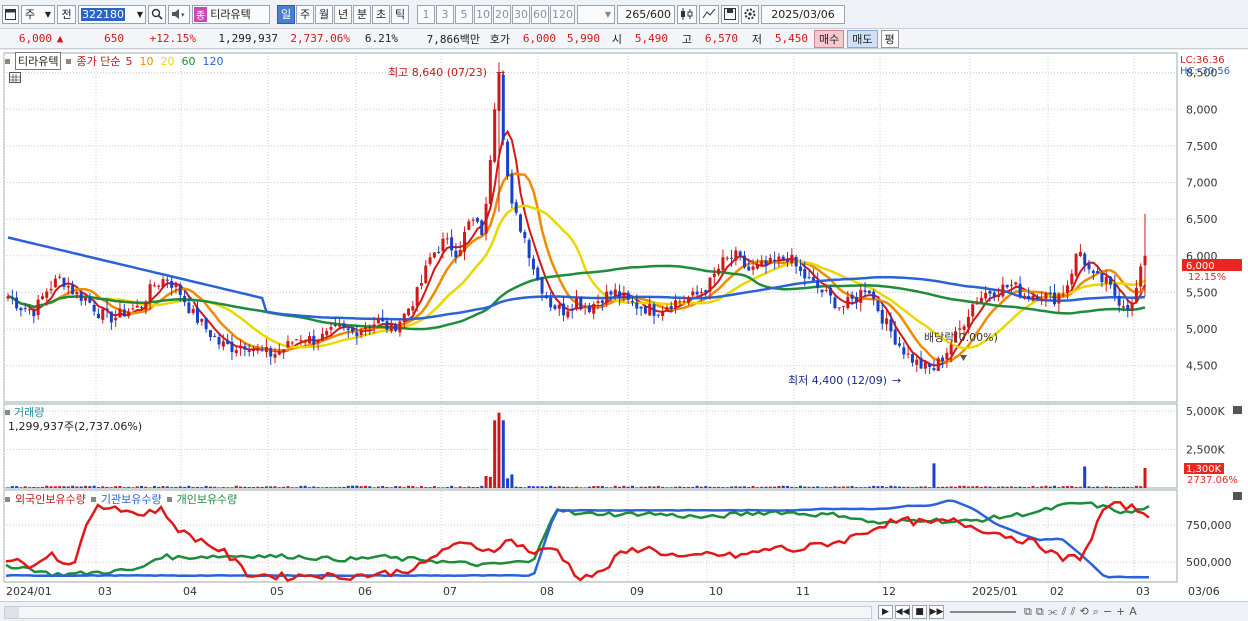 The image size is (1248, 621). What do you see at coordinates (862, 38) in the screenshot?
I see `sell-button: 매도` at bounding box center [862, 38].